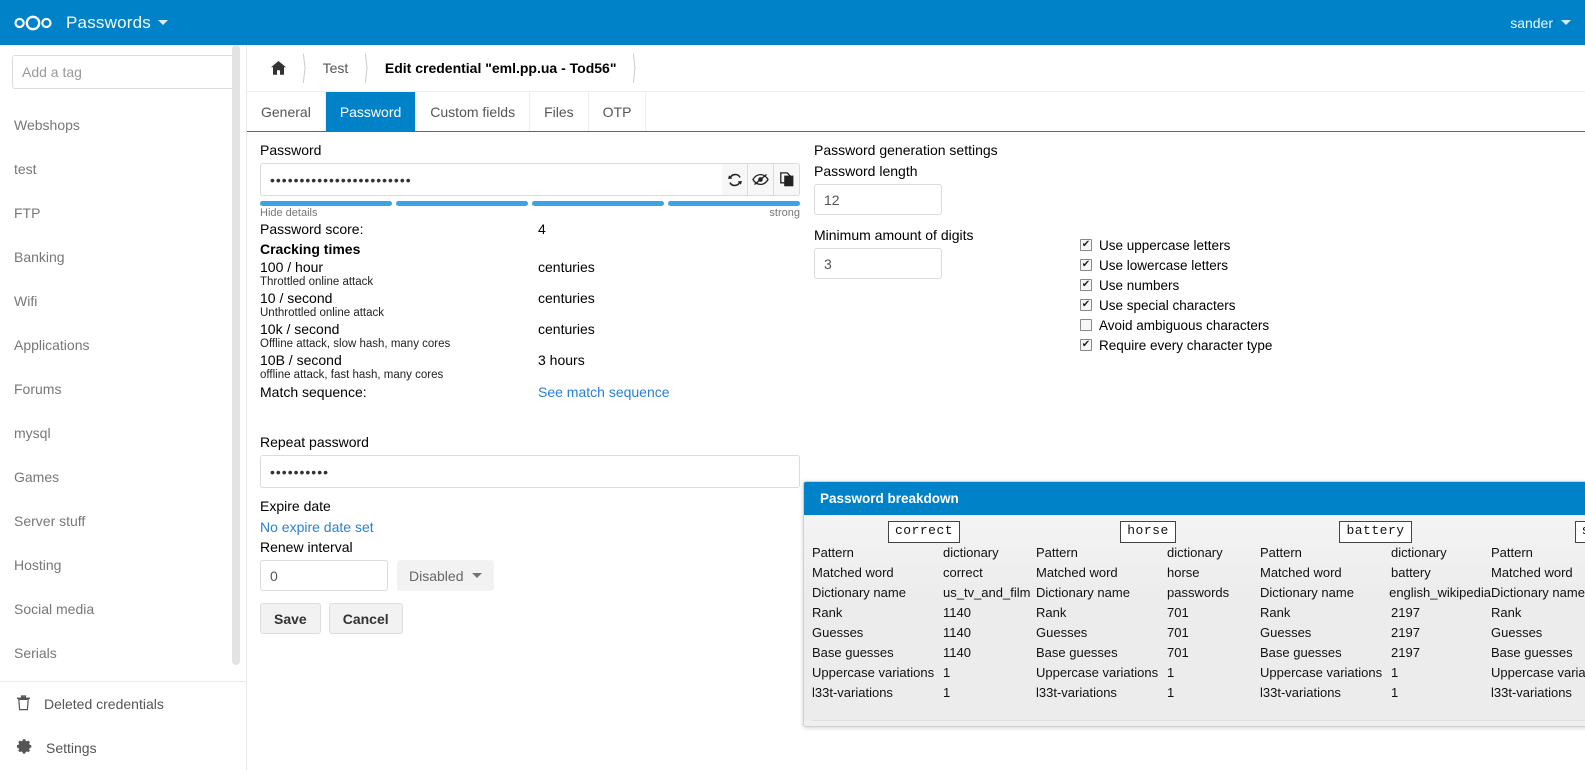 The width and height of the screenshot is (1585, 770). I want to click on copy-password-button, so click(787, 179).